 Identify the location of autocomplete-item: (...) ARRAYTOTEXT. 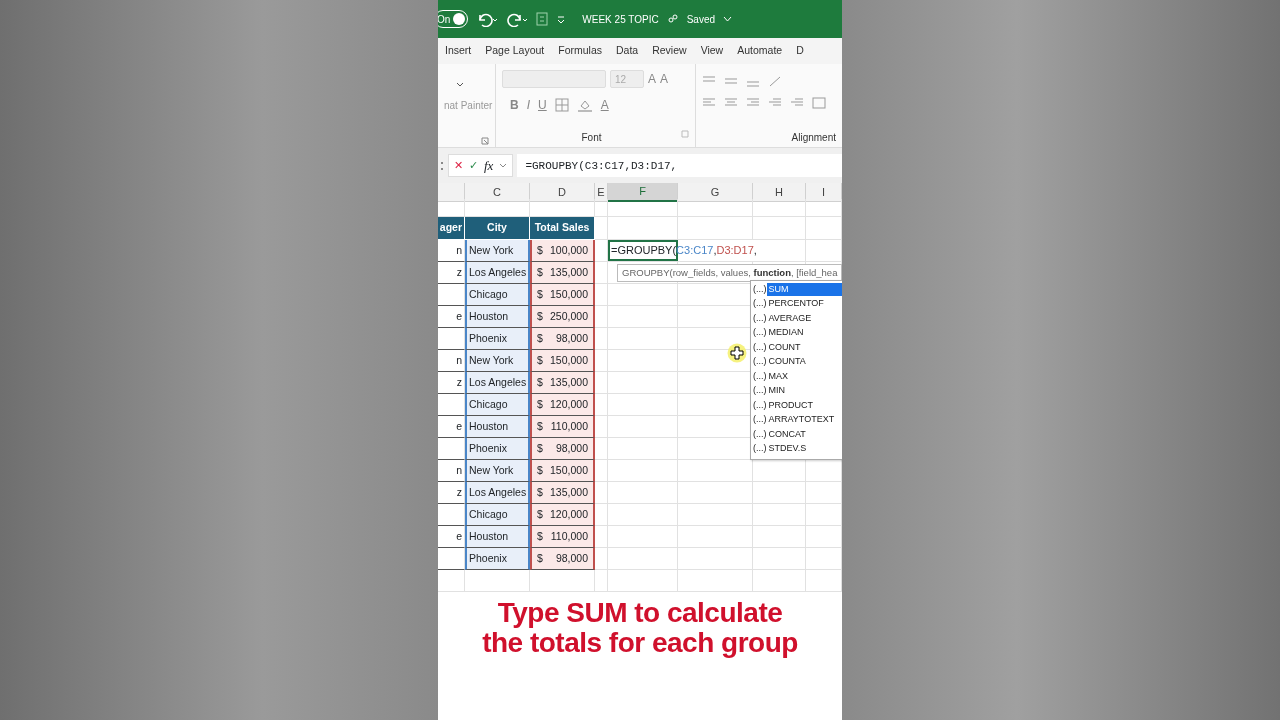
(797, 419).